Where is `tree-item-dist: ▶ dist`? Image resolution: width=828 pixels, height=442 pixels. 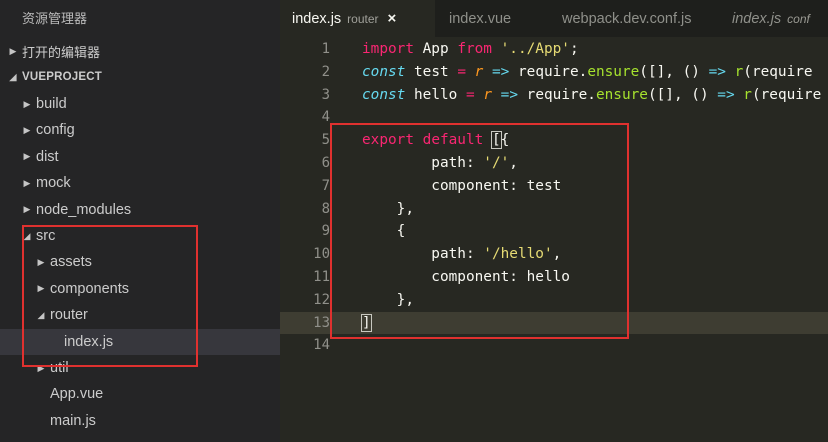
tree-item-dist: ▶ dist is located at coordinates (140, 157).